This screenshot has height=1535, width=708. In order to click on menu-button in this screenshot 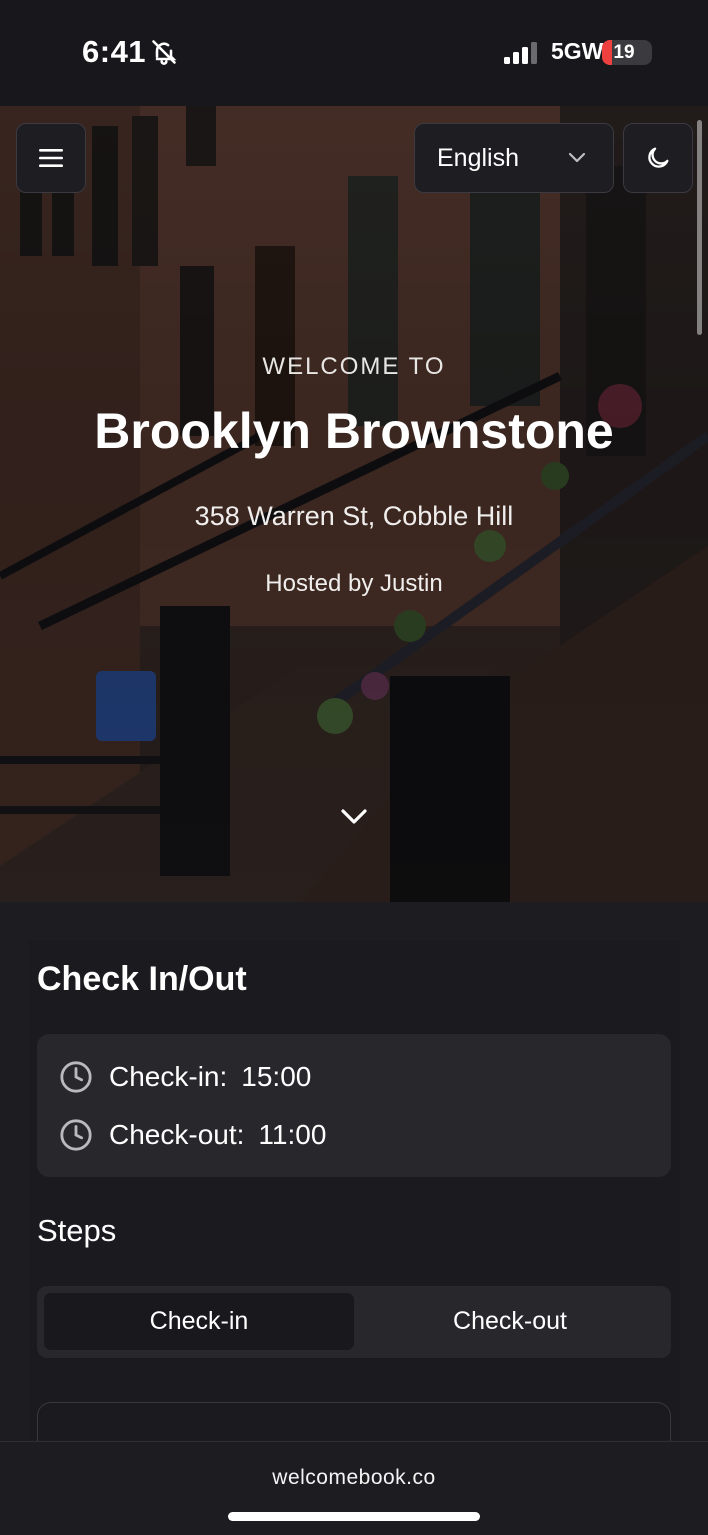, I will do `click(51, 158)`.